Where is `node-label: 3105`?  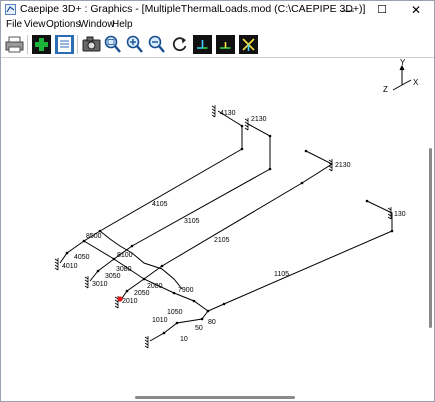 node-label: 3105 is located at coordinates (192, 221).